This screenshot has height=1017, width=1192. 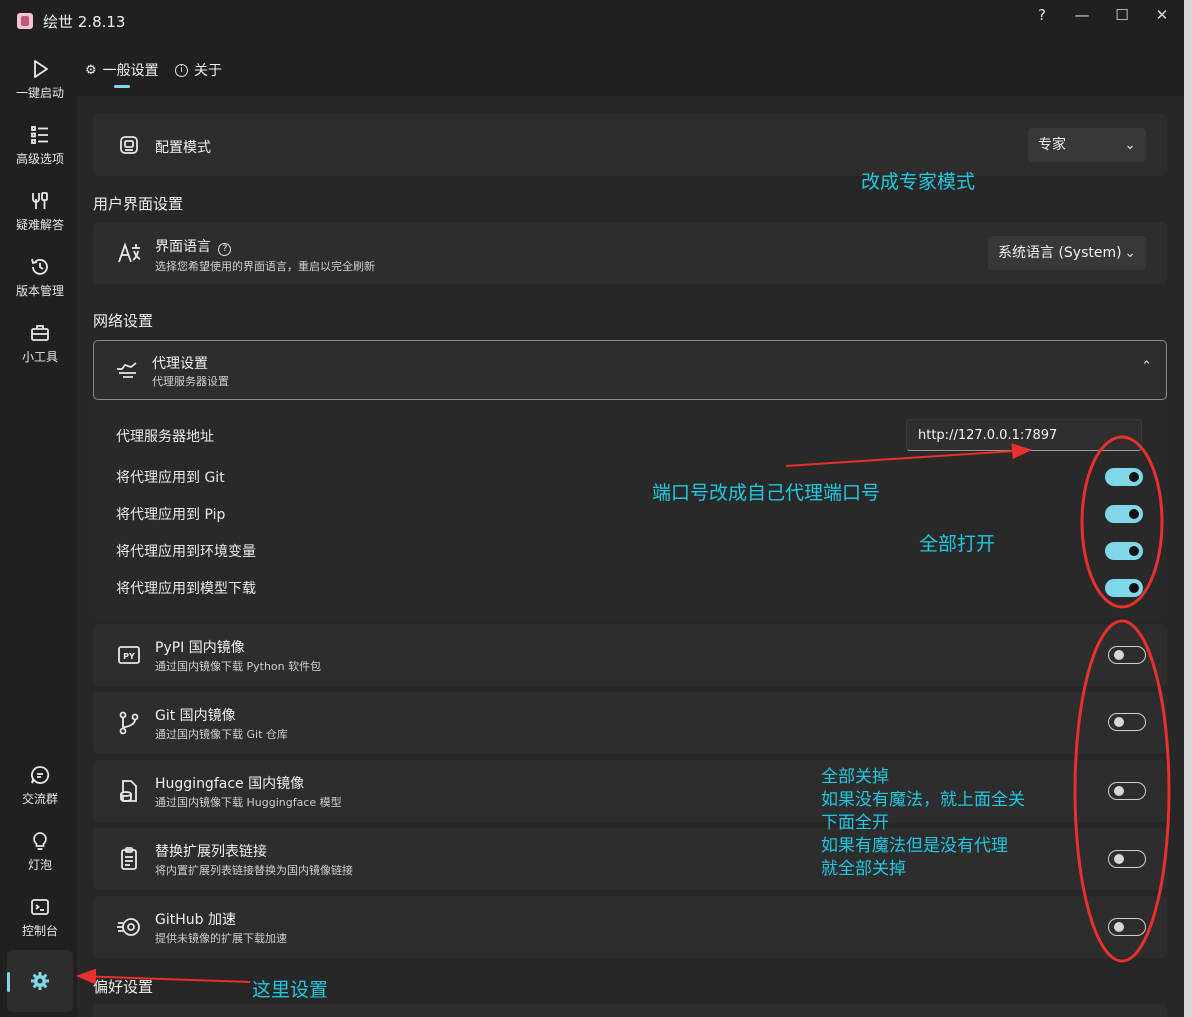 I want to click on git-branch-icon, so click(x=129, y=723).